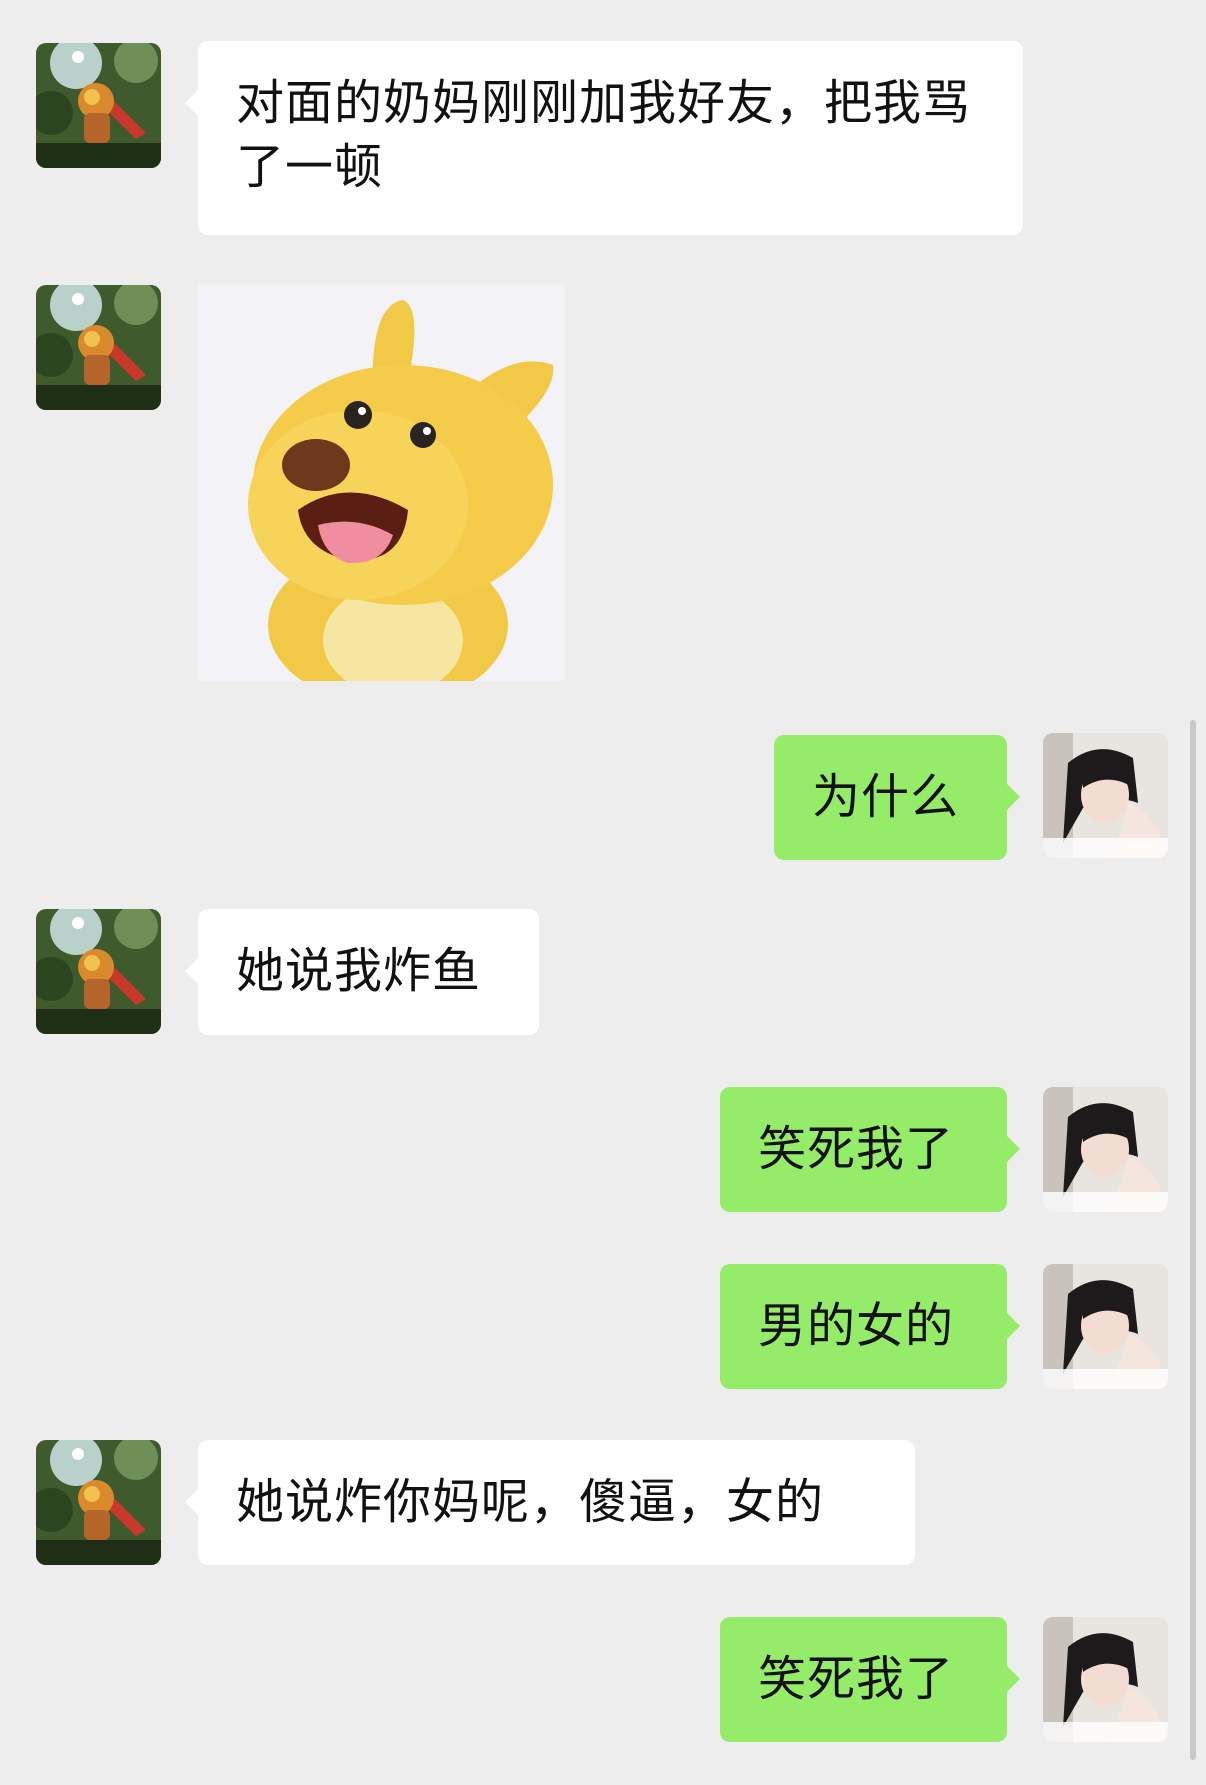 The height and width of the screenshot is (1785, 1206). I want to click on incoming-message-bubble: 她说我炸鱼, so click(362, 972).